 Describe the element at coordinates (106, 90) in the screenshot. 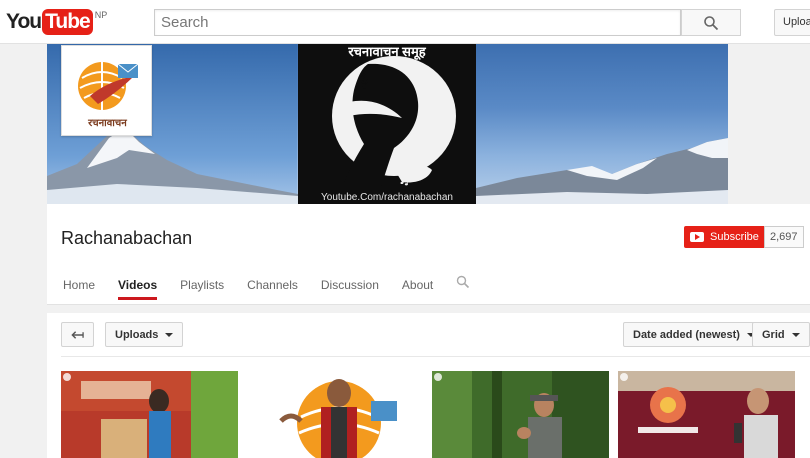

I see `channel-avatar: रचनावाचन` at that location.